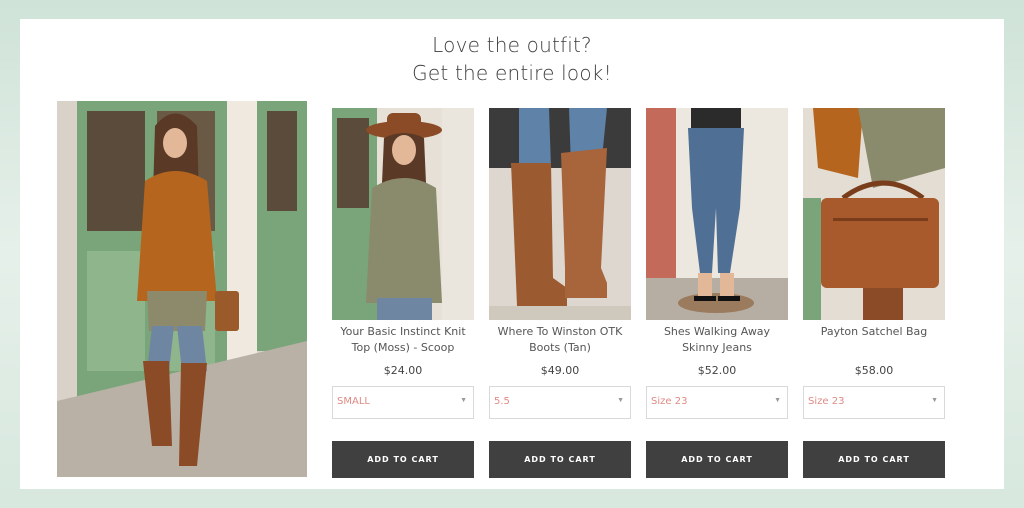 The height and width of the screenshot is (508, 1024). What do you see at coordinates (560, 402) in the screenshot?
I see `size-select: 5.5 ▼` at bounding box center [560, 402].